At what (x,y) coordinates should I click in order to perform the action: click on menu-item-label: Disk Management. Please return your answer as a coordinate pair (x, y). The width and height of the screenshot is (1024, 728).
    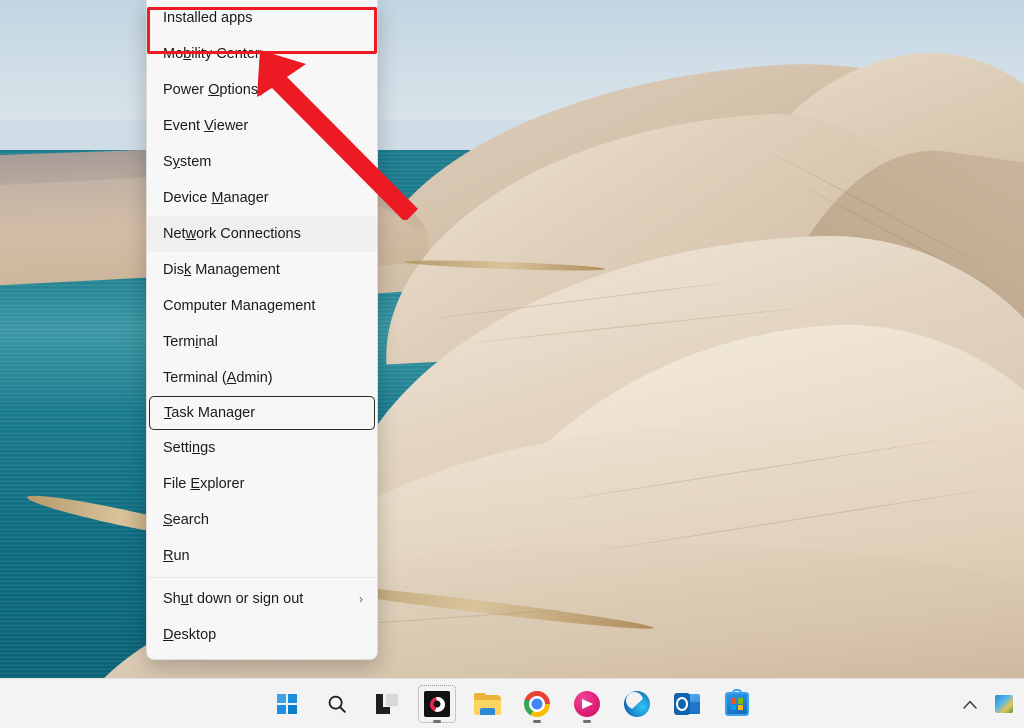
    Looking at the image, I should click on (221, 270).